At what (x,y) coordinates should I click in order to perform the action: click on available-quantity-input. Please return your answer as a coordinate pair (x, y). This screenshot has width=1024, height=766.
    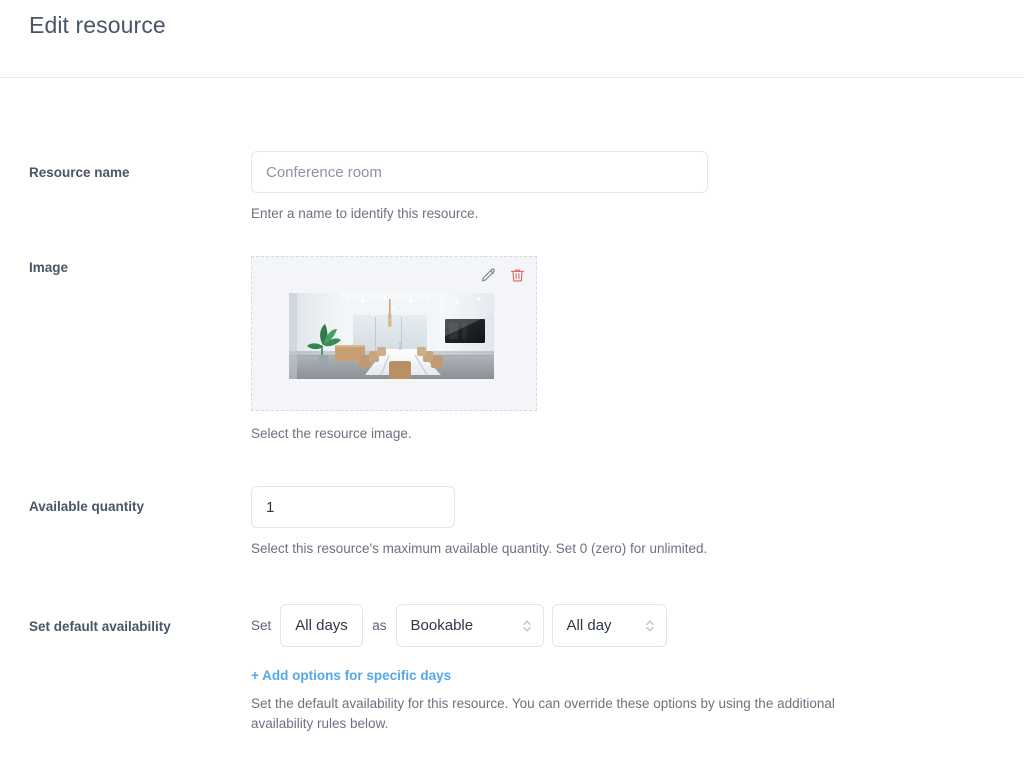
    Looking at the image, I should click on (353, 507).